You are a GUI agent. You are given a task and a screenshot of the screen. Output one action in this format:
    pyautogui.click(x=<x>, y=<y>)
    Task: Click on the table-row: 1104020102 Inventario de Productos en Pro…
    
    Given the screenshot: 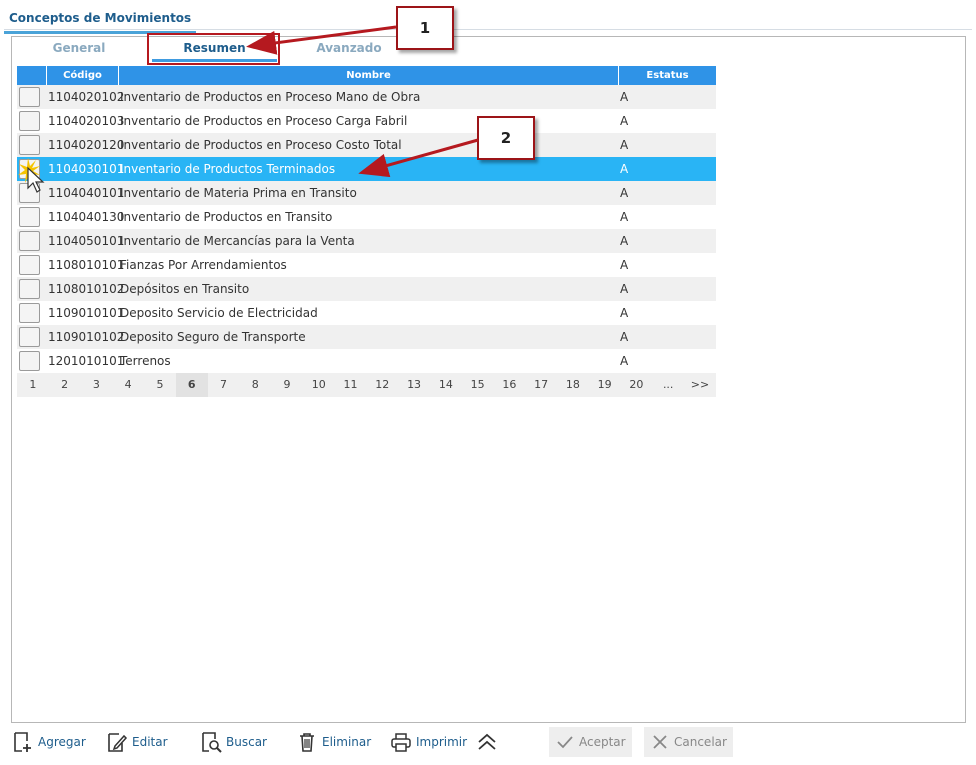 What is the action you would take?
    pyautogui.click(x=366, y=97)
    